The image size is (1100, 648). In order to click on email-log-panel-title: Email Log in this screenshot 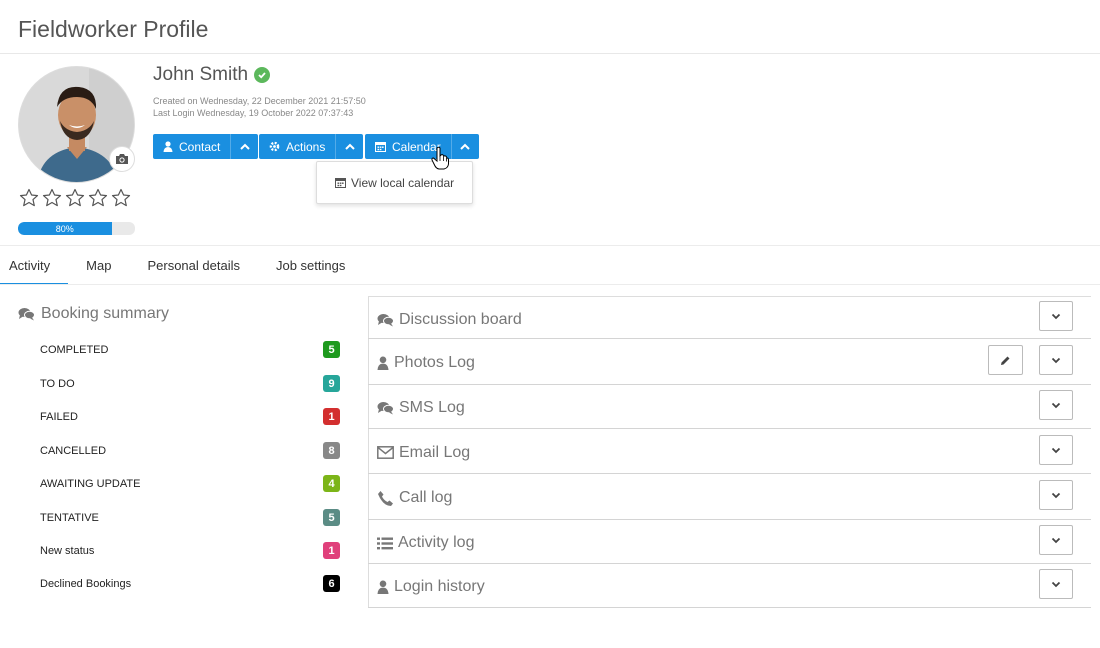, I will do `click(423, 453)`.